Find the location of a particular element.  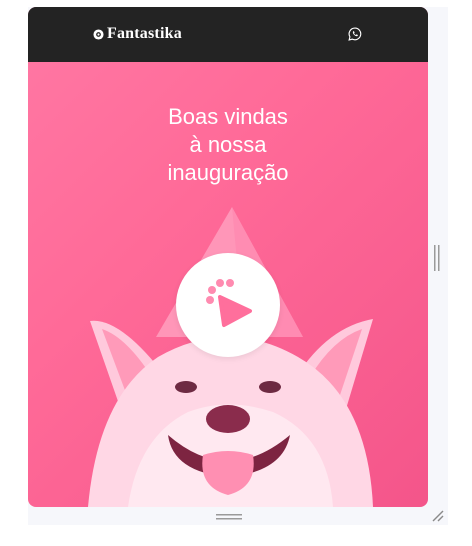

brand-name: Fantastika is located at coordinates (144, 33).